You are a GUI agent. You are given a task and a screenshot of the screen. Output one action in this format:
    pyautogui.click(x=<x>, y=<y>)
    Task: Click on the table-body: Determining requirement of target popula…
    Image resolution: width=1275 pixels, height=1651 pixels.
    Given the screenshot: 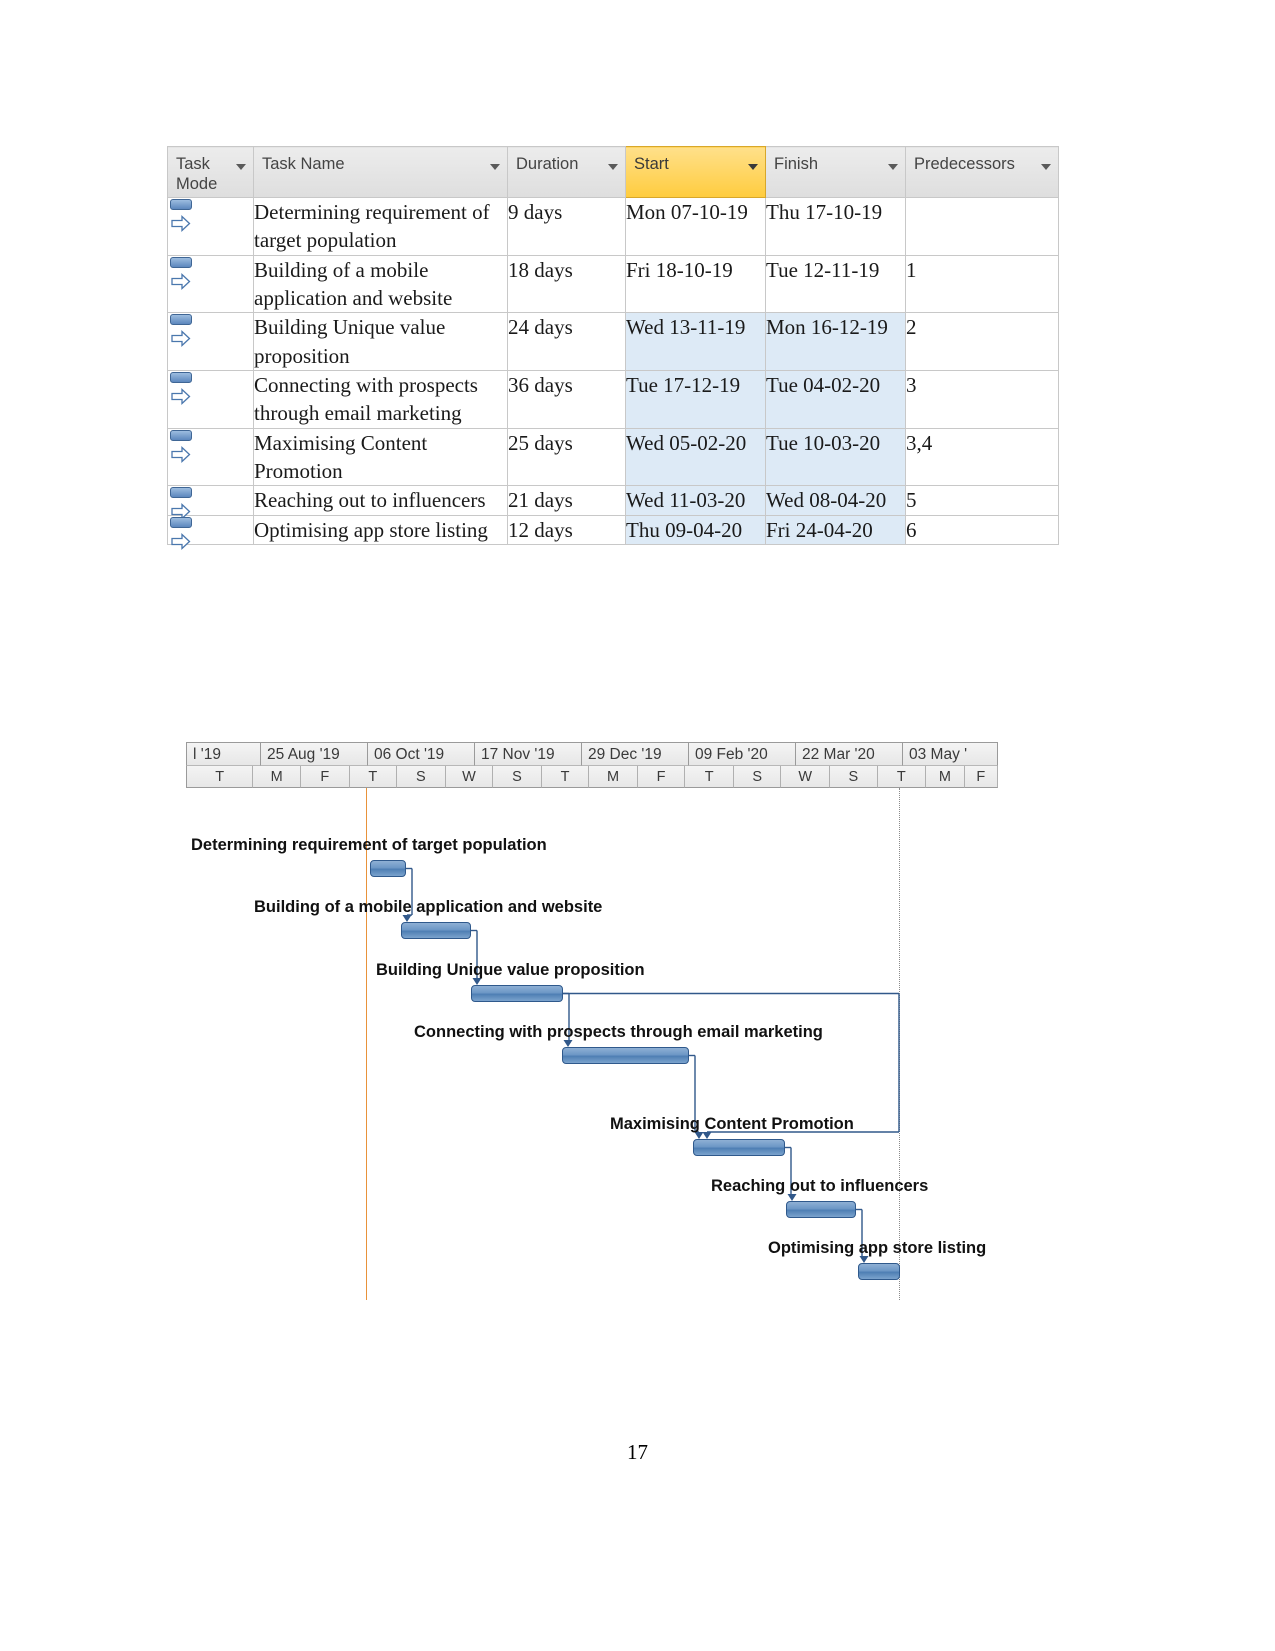 What is the action you would take?
    pyautogui.click(x=613, y=373)
    